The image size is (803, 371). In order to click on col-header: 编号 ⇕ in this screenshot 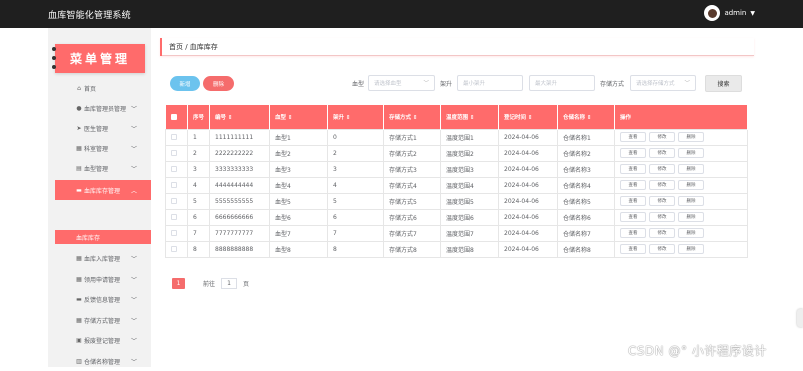, I will do `click(239, 117)`.